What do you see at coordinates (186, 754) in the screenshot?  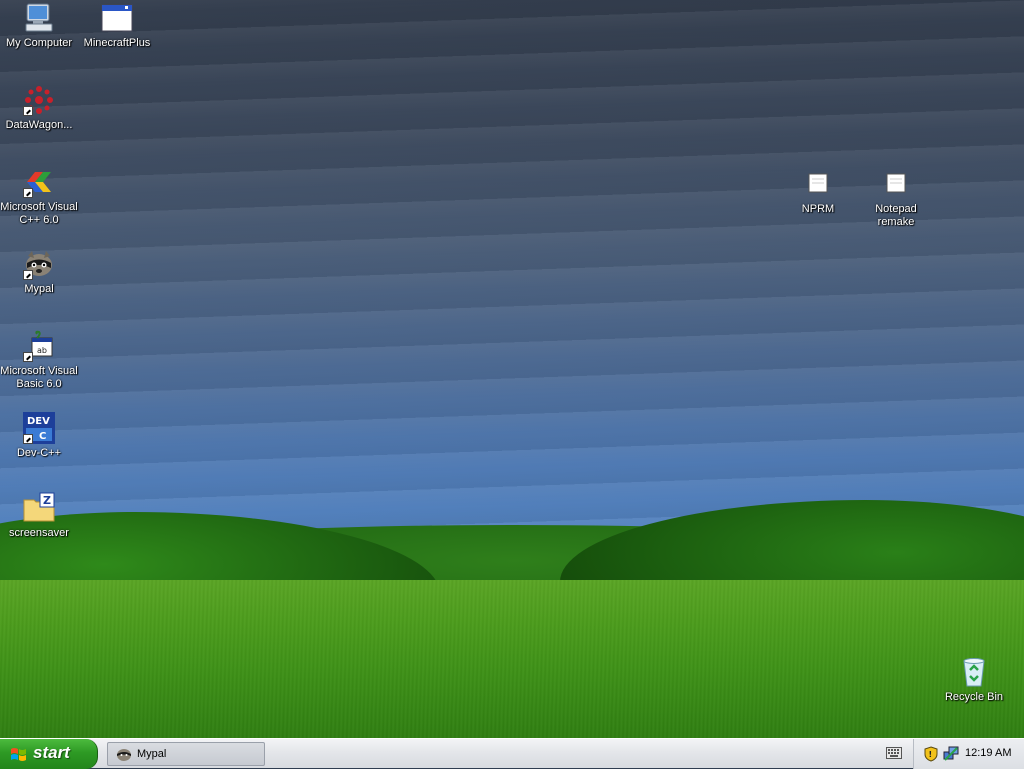 I see `taskbar-button-mypal: Mypal` at bounding box center [186, 754].